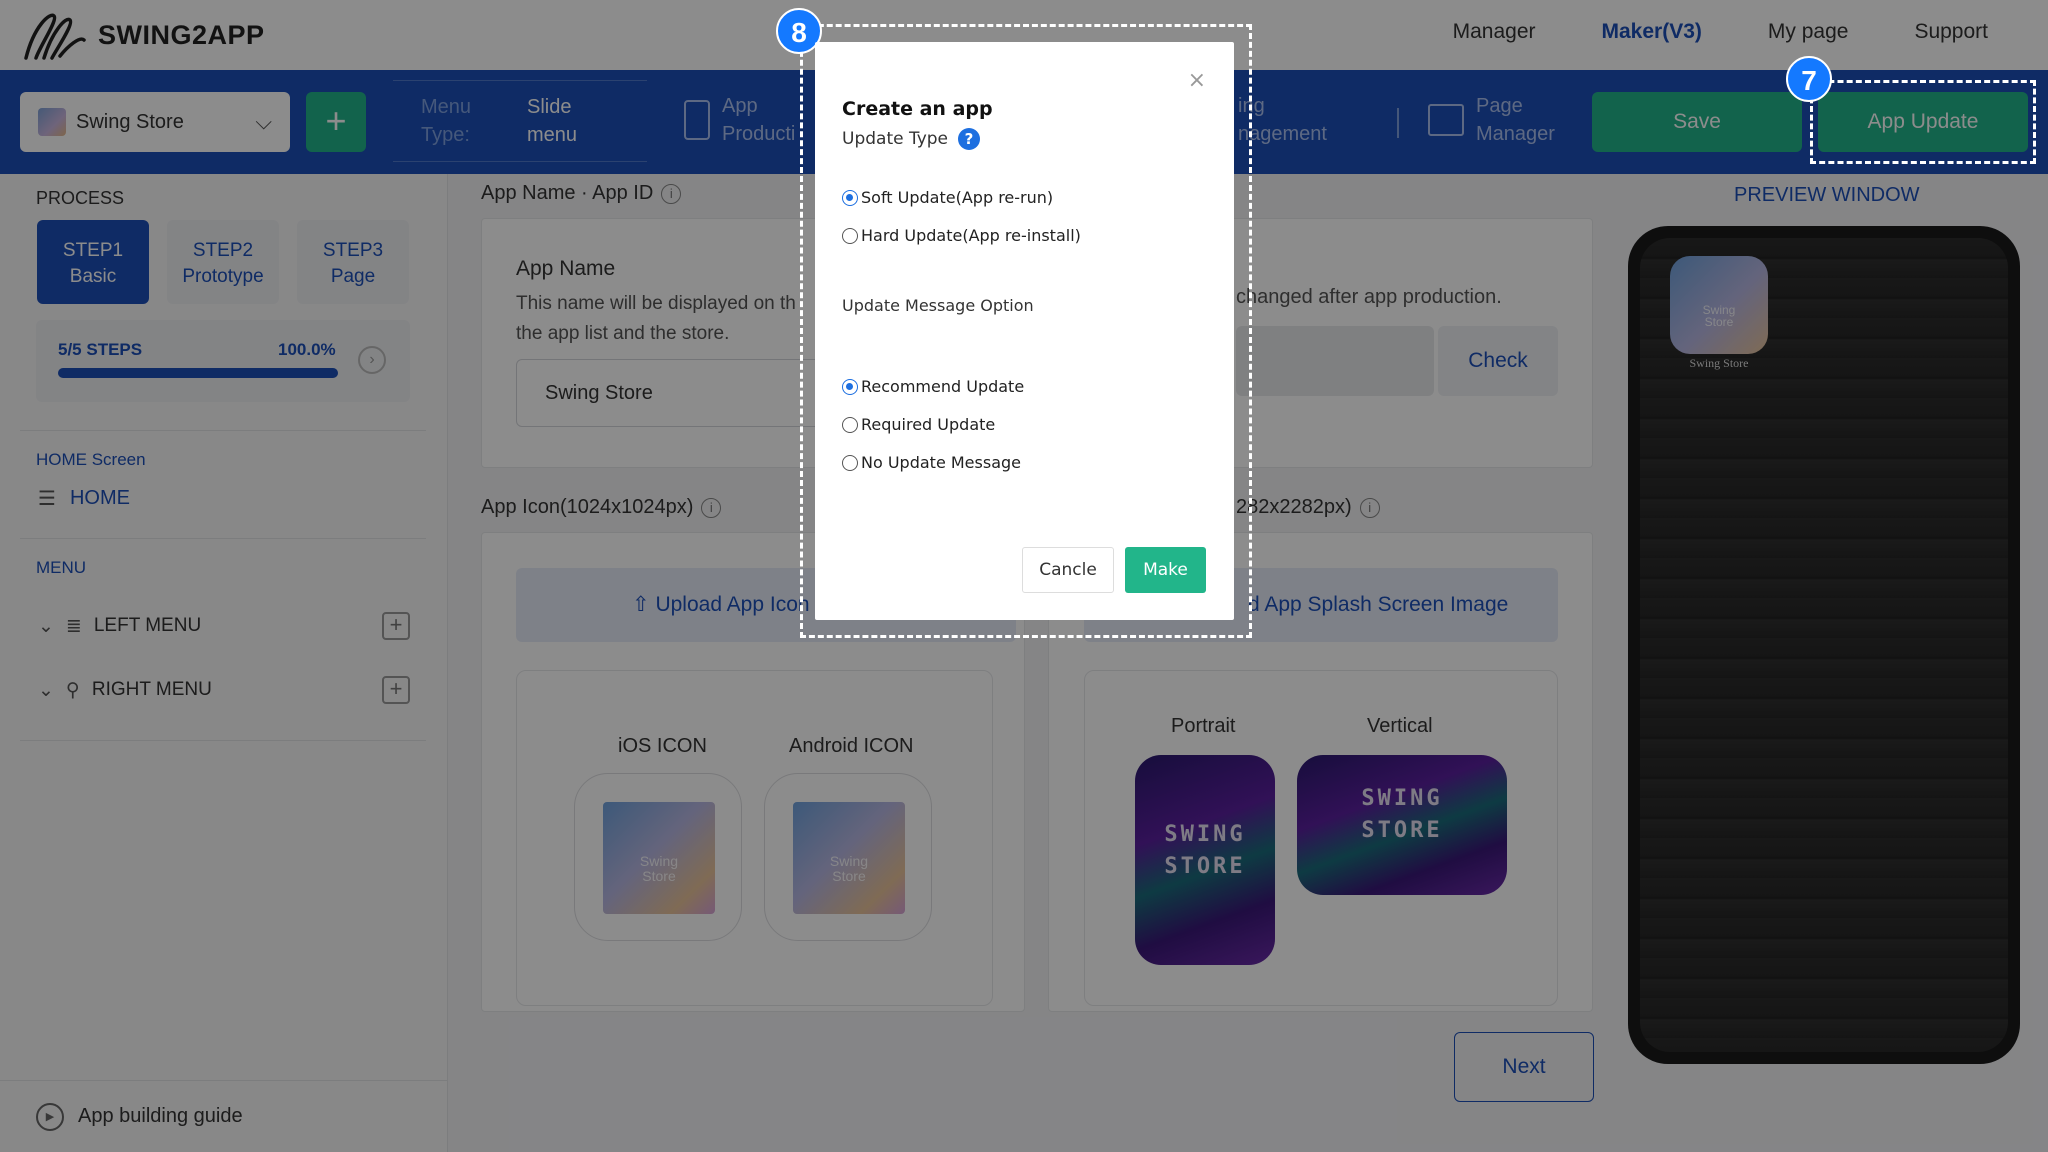 The image size is (2048, 1152). What do you see at coordinates (1068, 570) in the screenshot?
I see `cancel-button: Cancle` at bounding box center [1068, 570].